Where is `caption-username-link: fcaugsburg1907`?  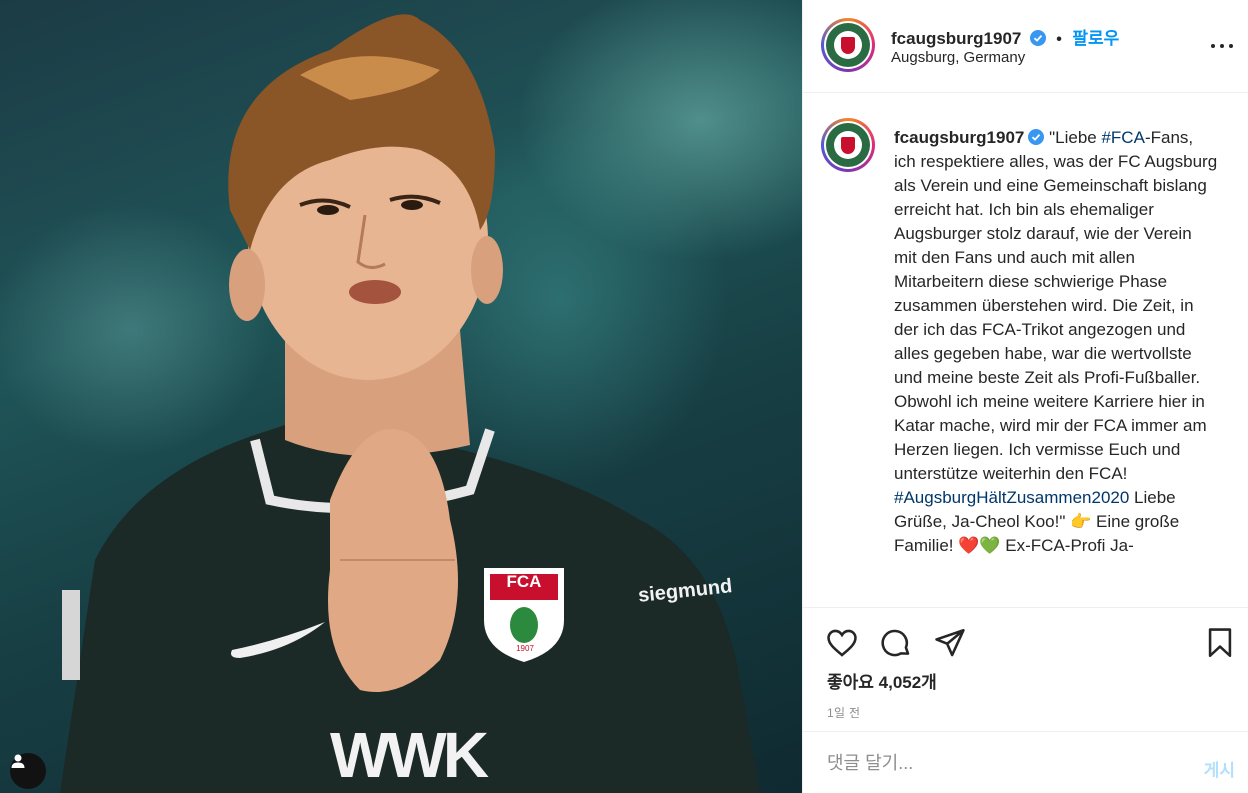
caption-username-link: fcaugsburg1907 is located at coordinates (959, 137).